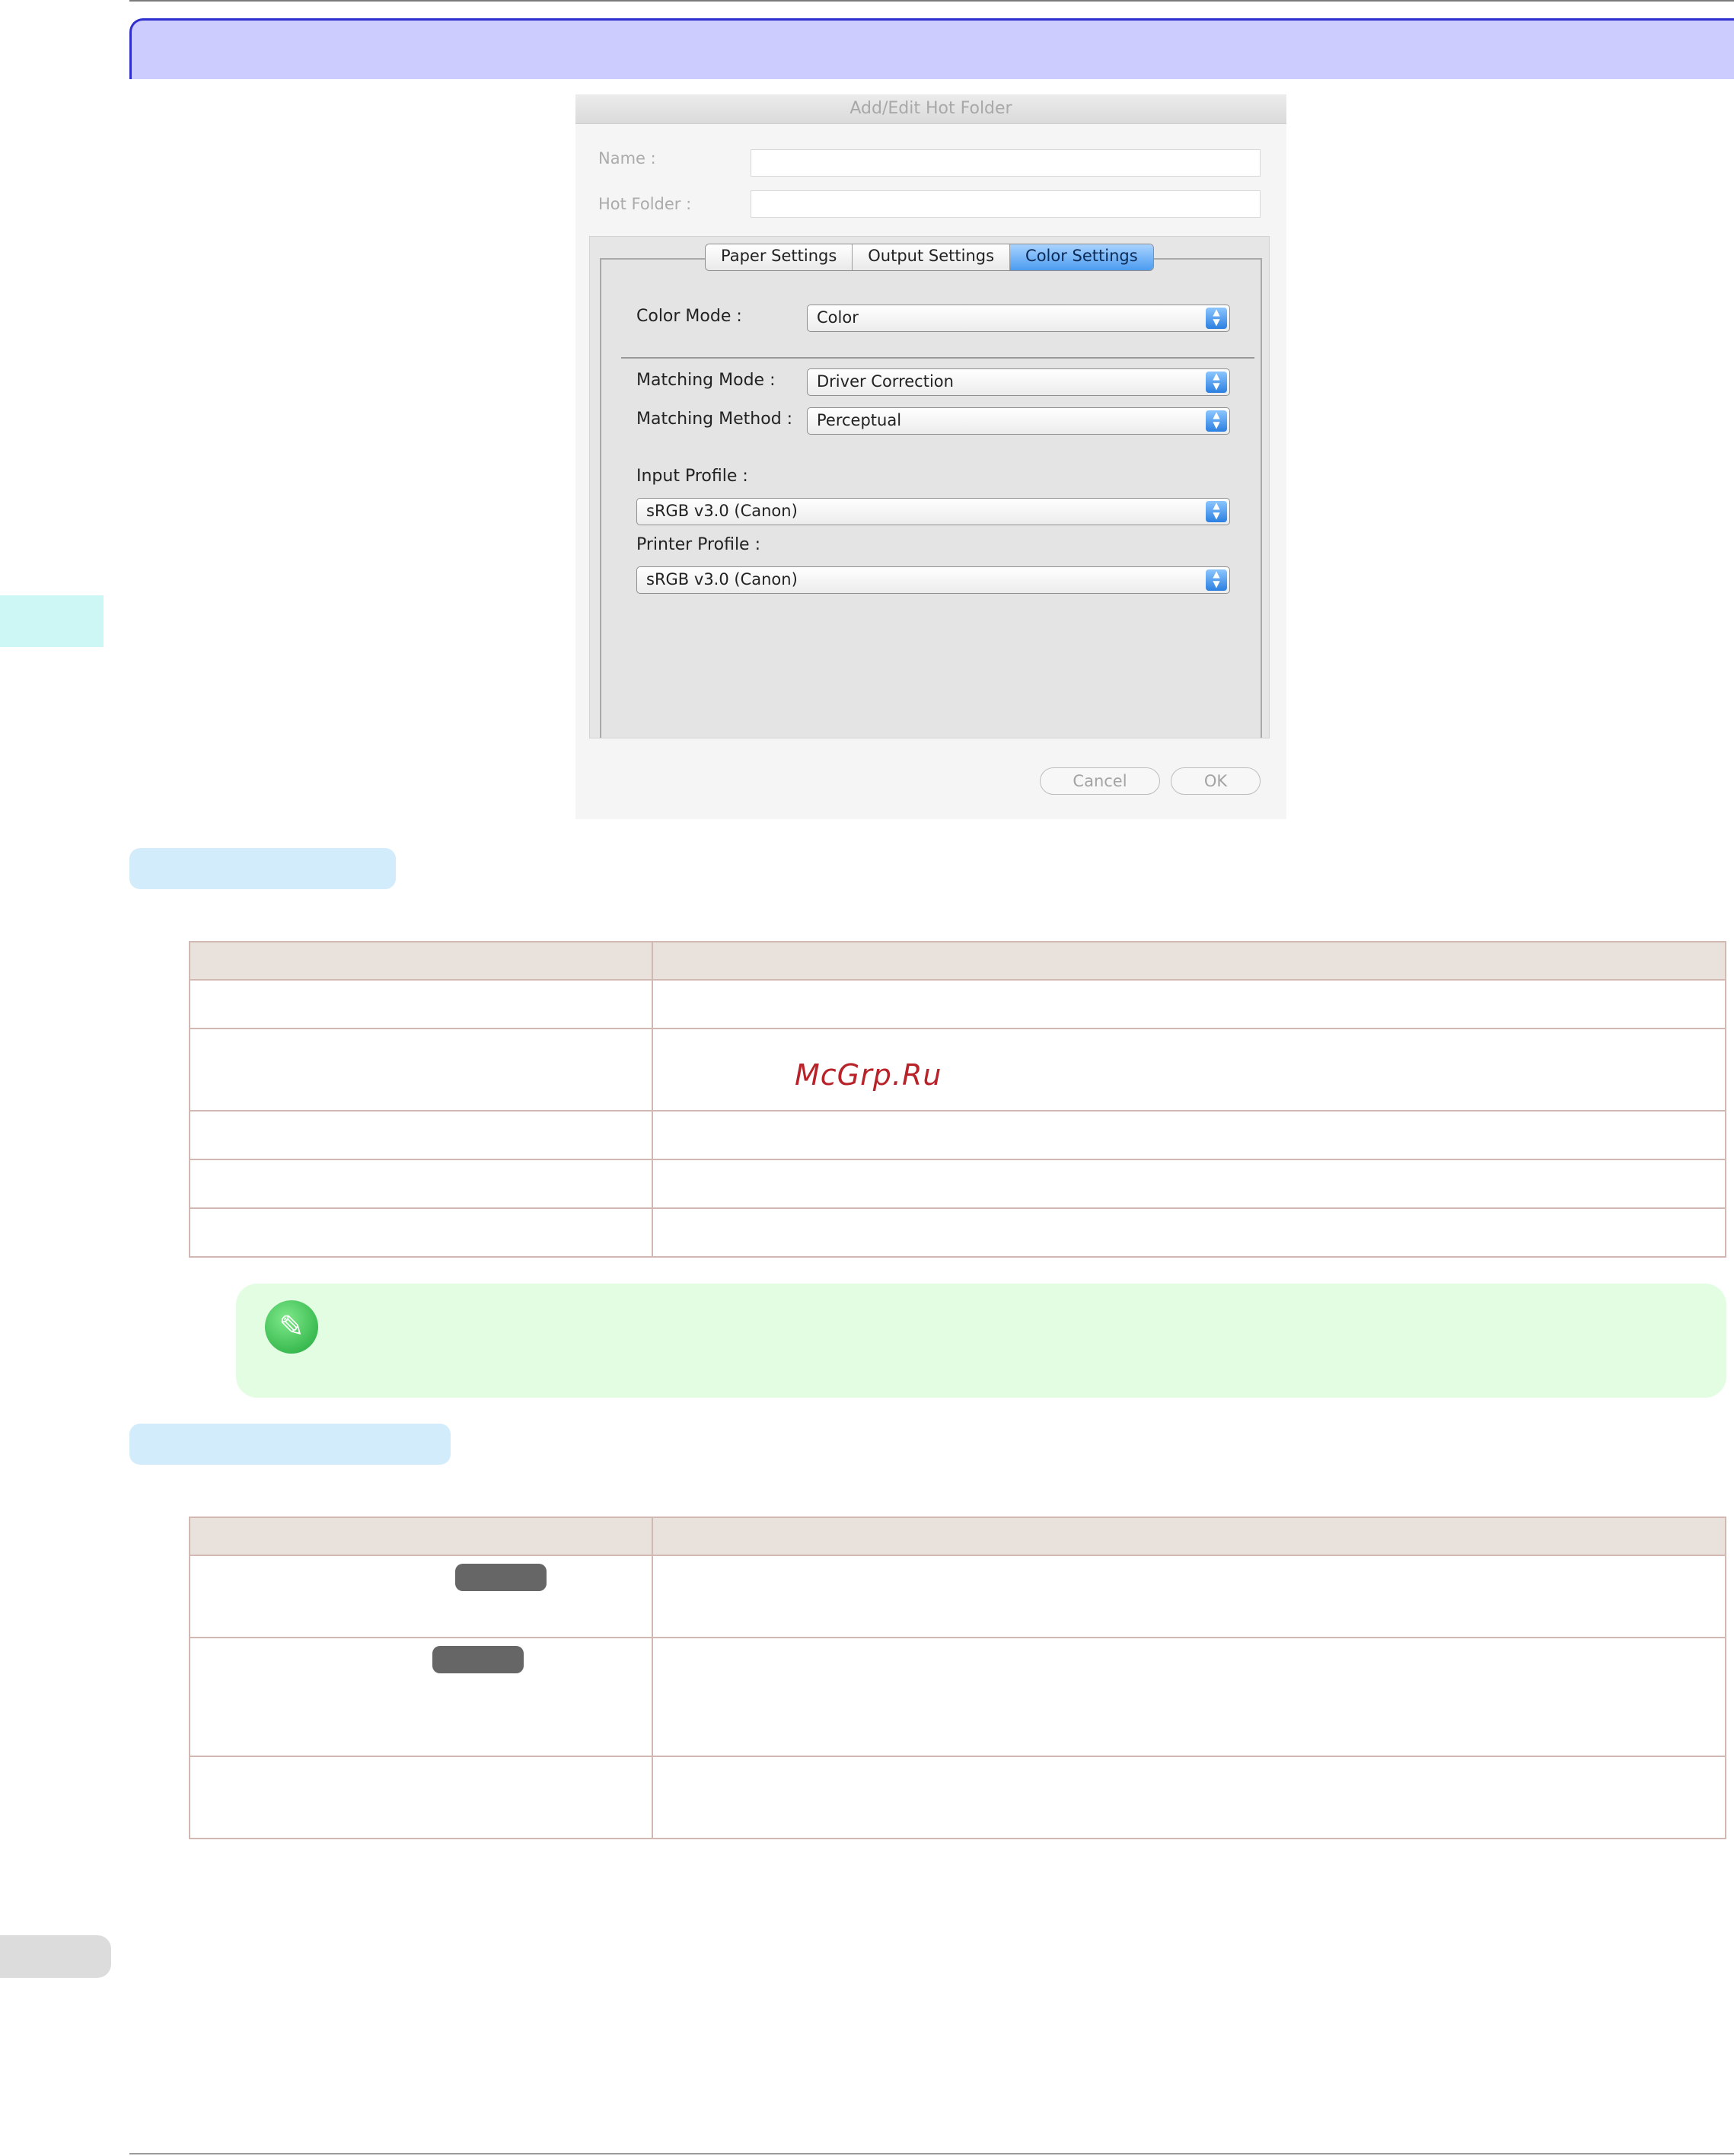  I want to click on matching-mode-value: Driver Correction, so click(885, 381).